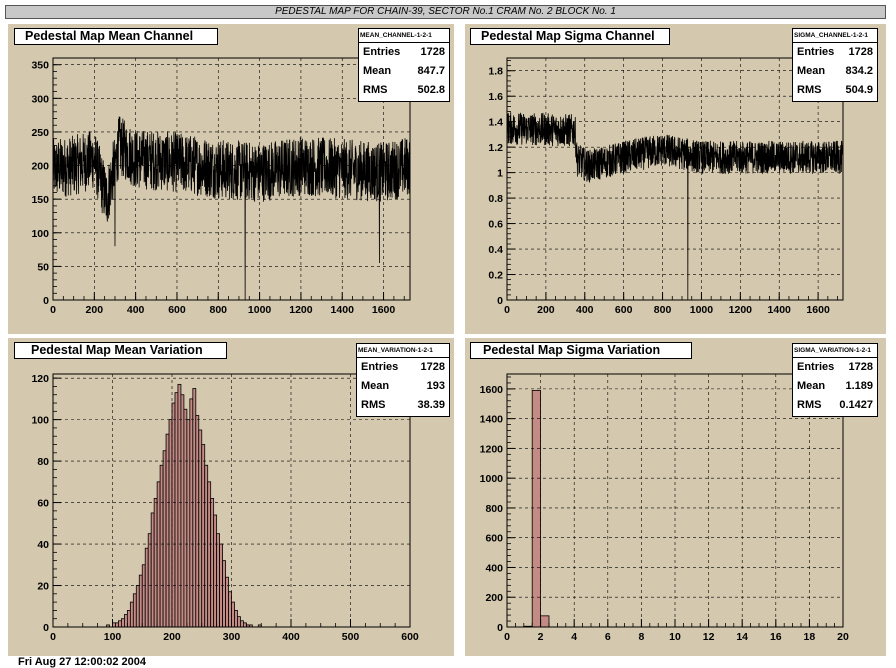 This screenshot has height=668, width=896. I want to click on tick-label-x: 500, so click(351, 637).